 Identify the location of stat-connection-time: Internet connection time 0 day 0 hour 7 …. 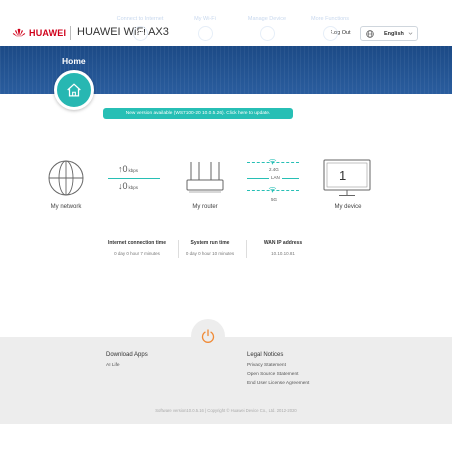
(137, 248).